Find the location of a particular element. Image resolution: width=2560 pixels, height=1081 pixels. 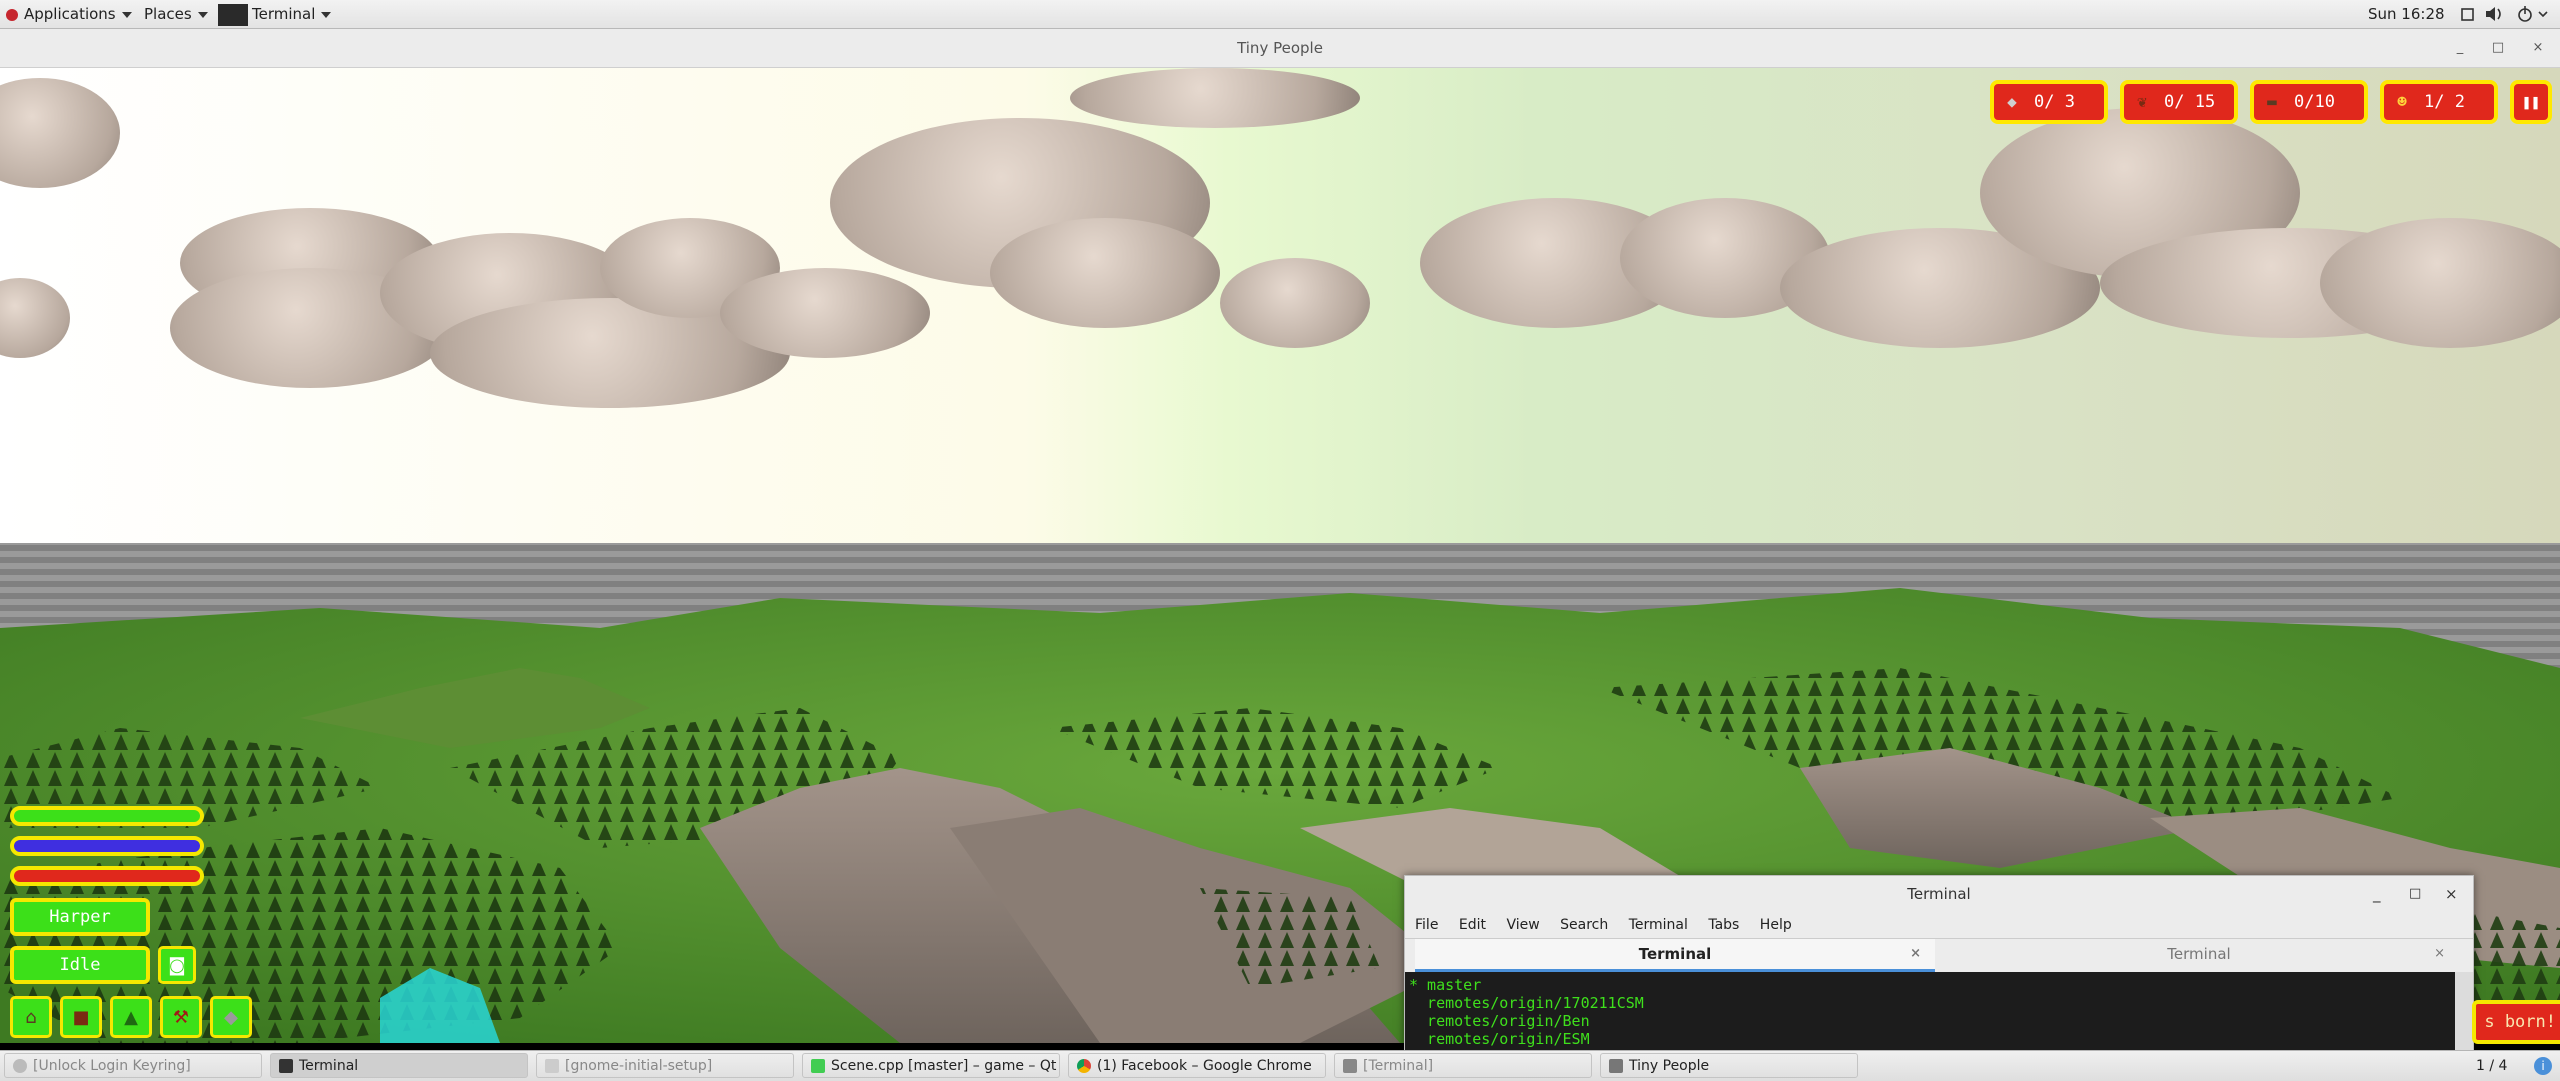

birth-notification: s born! is located at coordinates (2516, 1022).